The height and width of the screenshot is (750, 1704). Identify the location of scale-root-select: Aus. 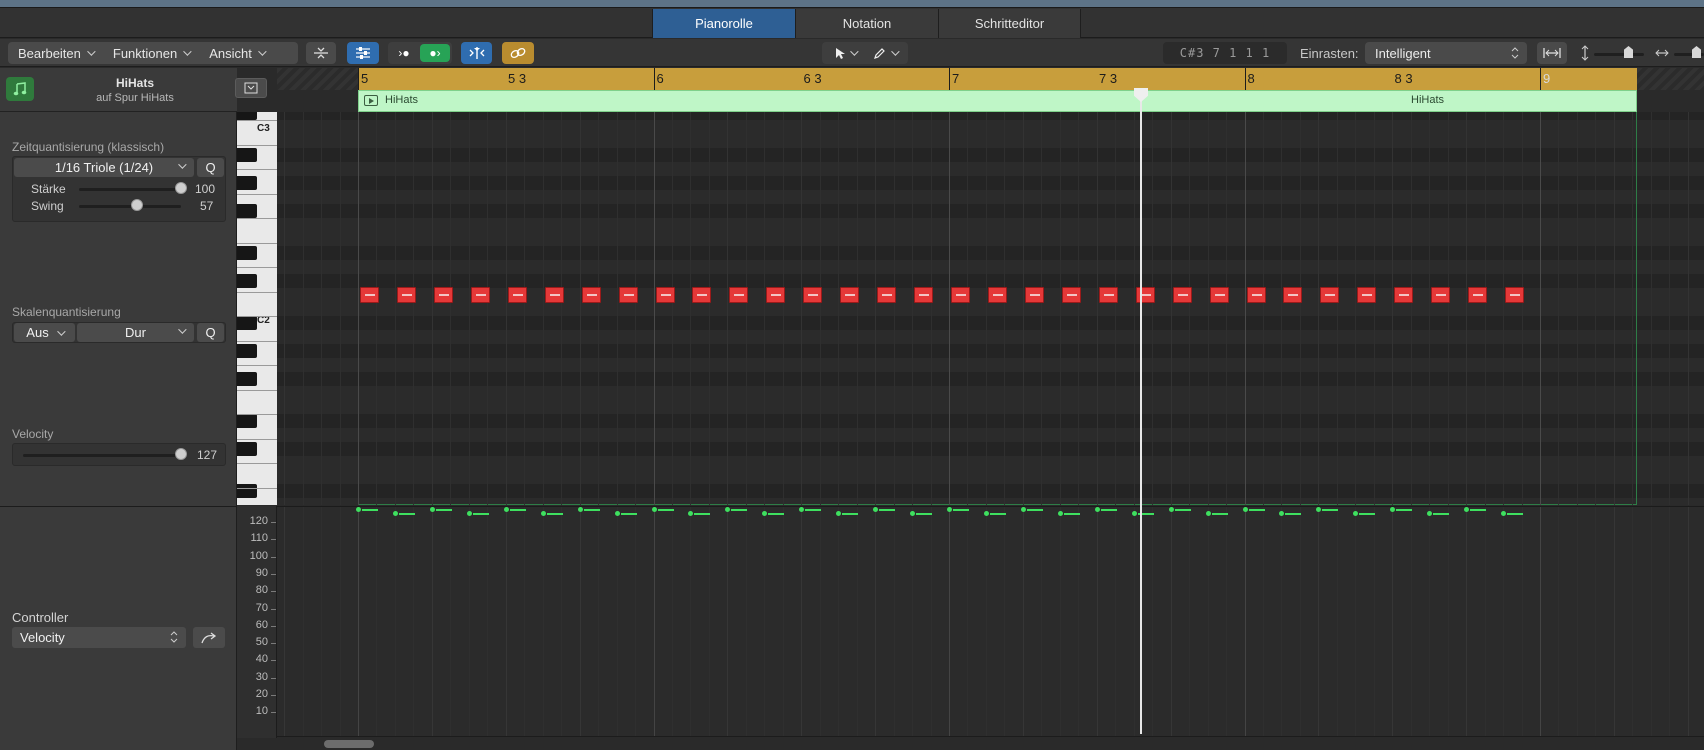
(44, 332).